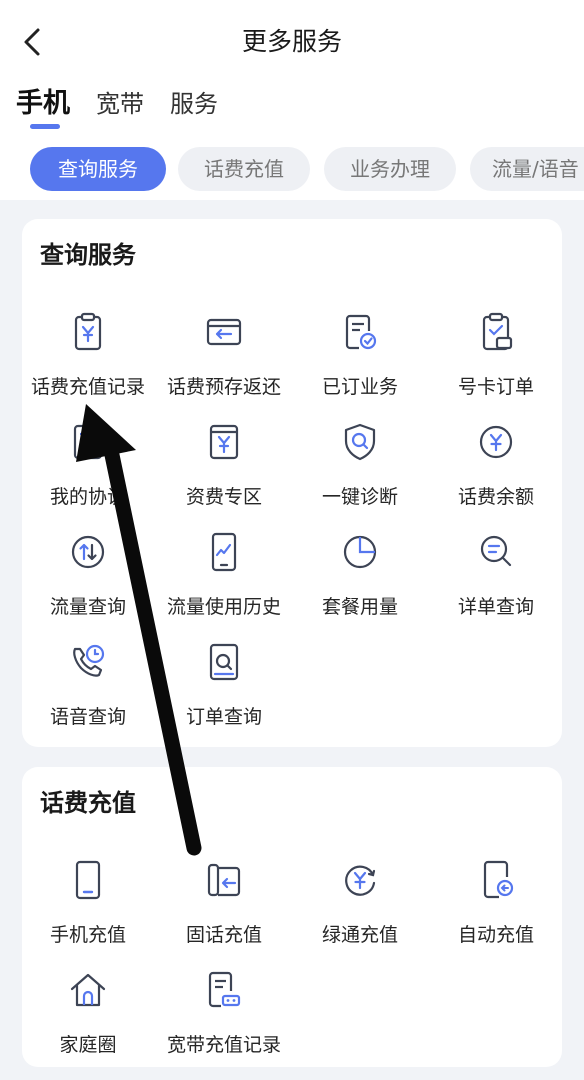 The height and width of the screenshot is (1080, 584). I want to click on page-title: 更多服务, so click(291, 41).